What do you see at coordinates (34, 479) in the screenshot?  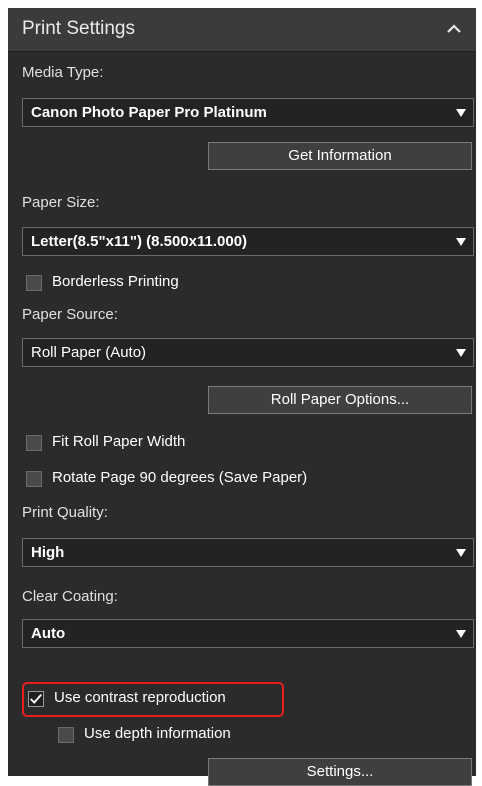 I see `rotate-page-checkbox` at bounding box center [34, 479].